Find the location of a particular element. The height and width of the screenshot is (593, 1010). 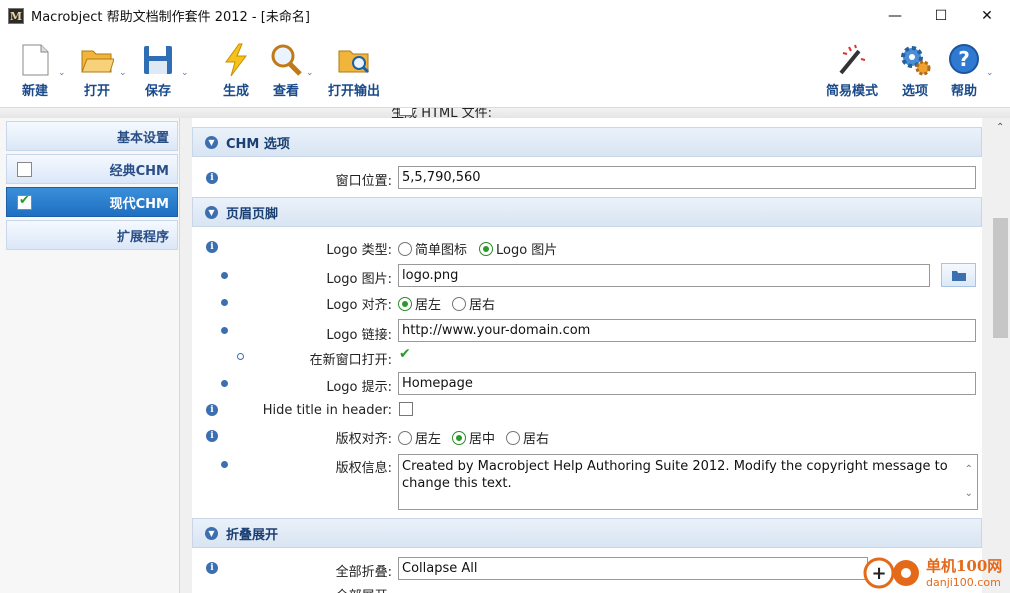

logo-tip-input: Homepage is located at coordinates (687, 383).